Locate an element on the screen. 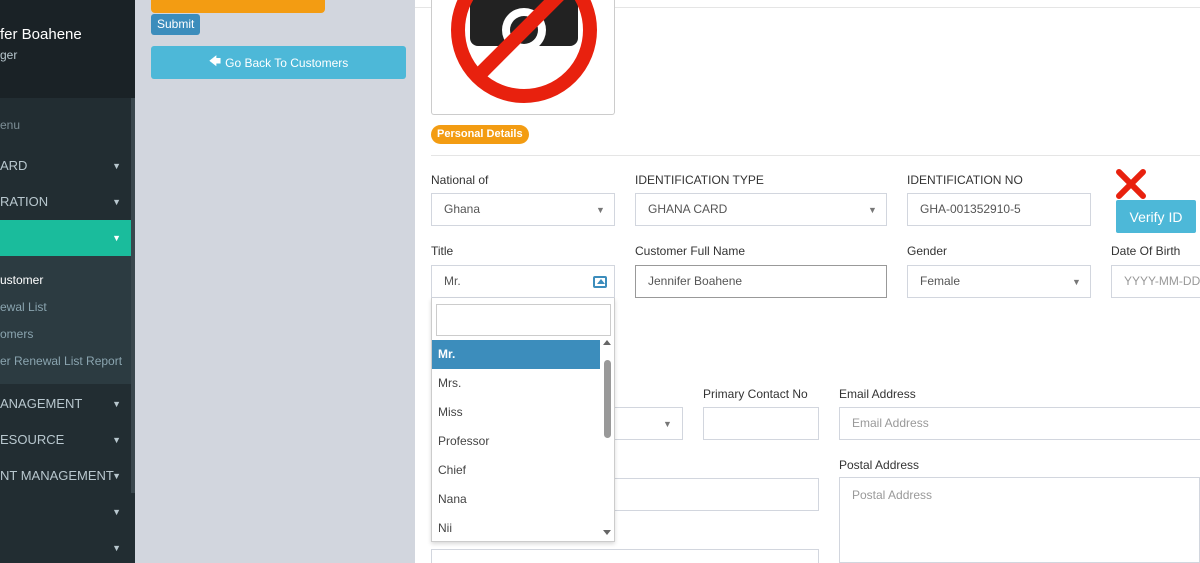 Image resolution: width=1200 pixels, height=563 pixels. id-type-label: IDENTIFICATION TYPE is located at coordinates (699, 180).